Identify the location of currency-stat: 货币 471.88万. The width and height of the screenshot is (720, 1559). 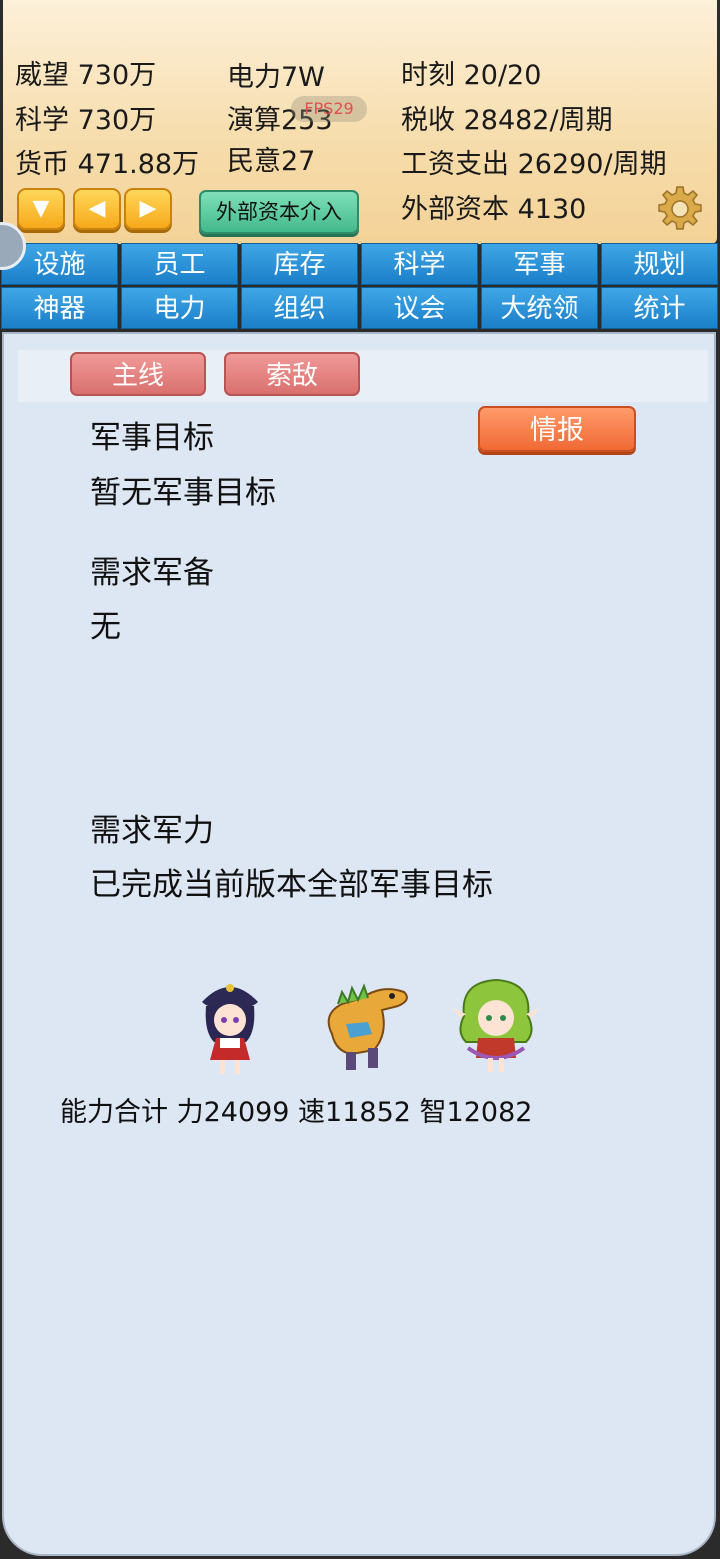
(107, 164).